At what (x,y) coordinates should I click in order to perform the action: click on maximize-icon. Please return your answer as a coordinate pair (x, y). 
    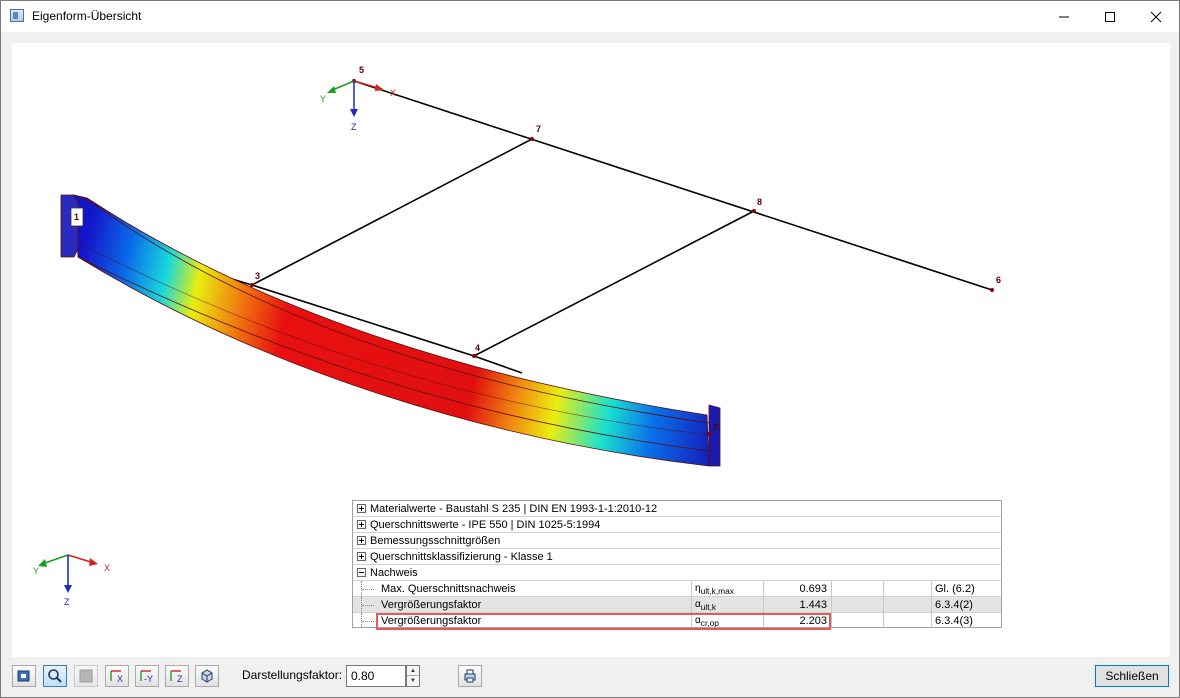
    Looking at the image, I should click on (1110, 16).